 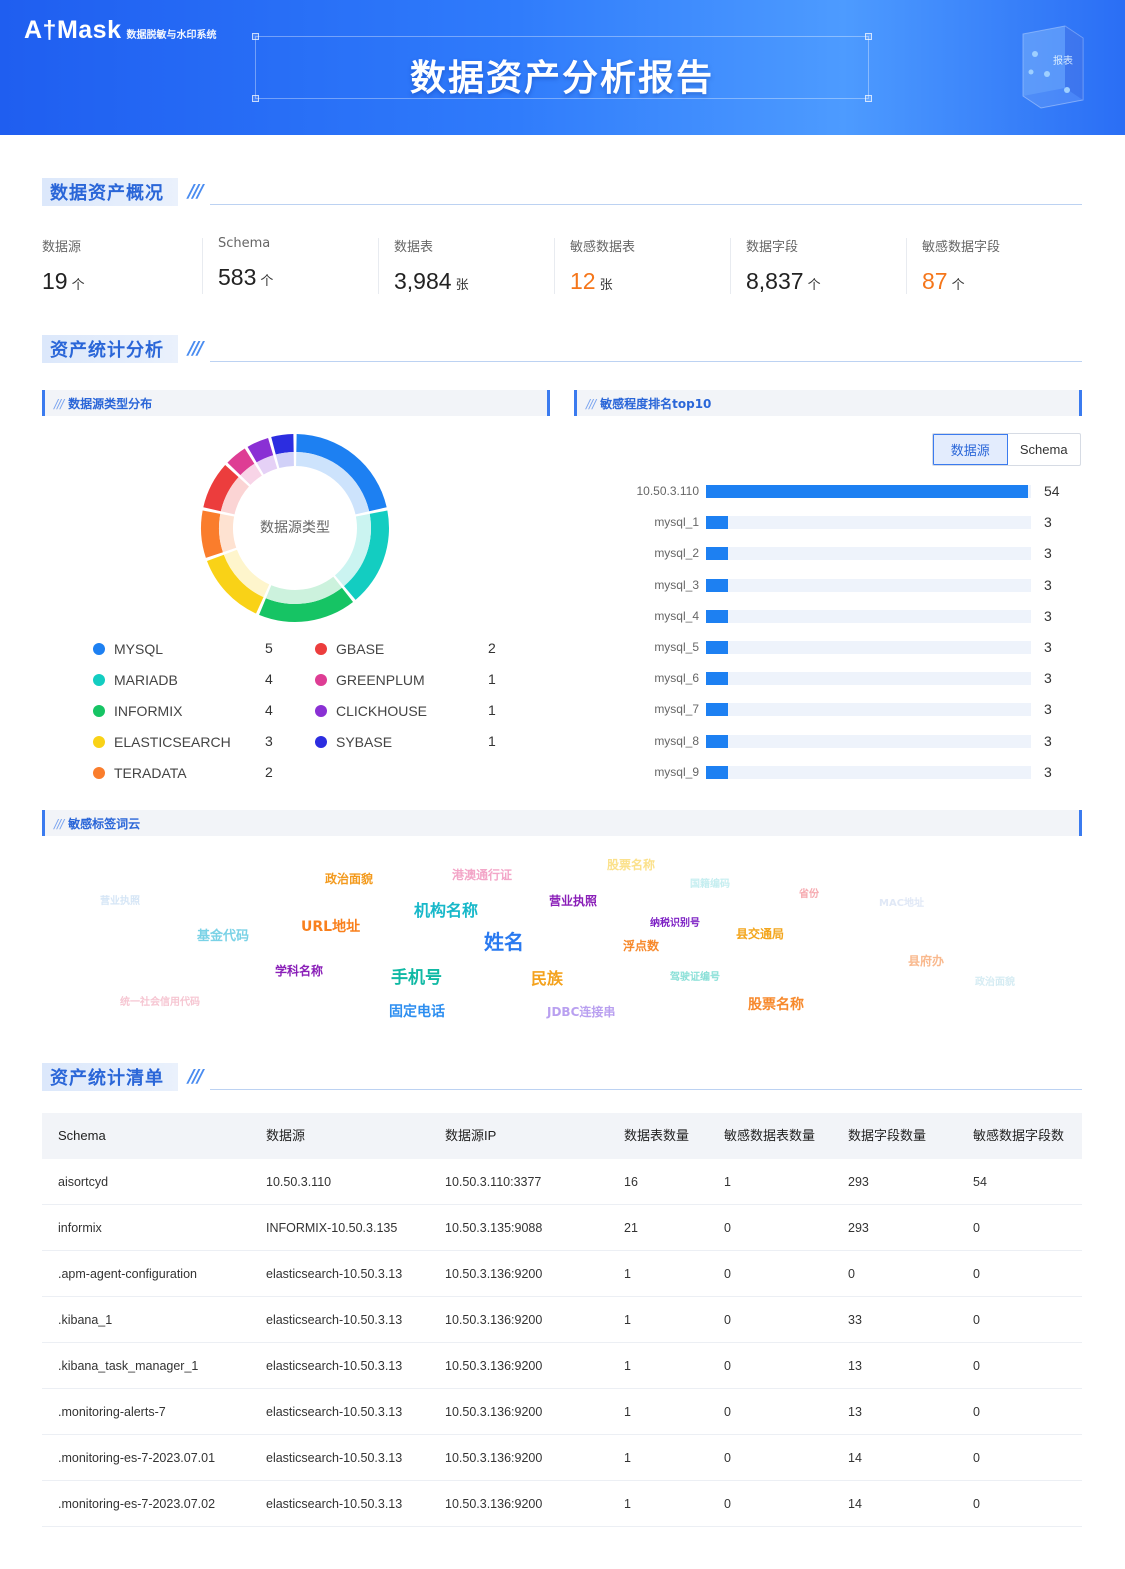 I want to click on table-cell: 16, so click(x=631, y=1182).